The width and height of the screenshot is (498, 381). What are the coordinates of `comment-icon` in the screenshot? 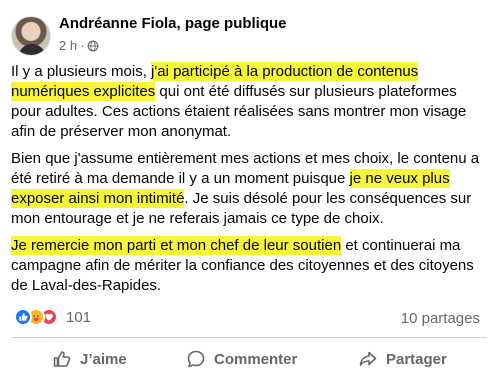 It's located at (196, 359).